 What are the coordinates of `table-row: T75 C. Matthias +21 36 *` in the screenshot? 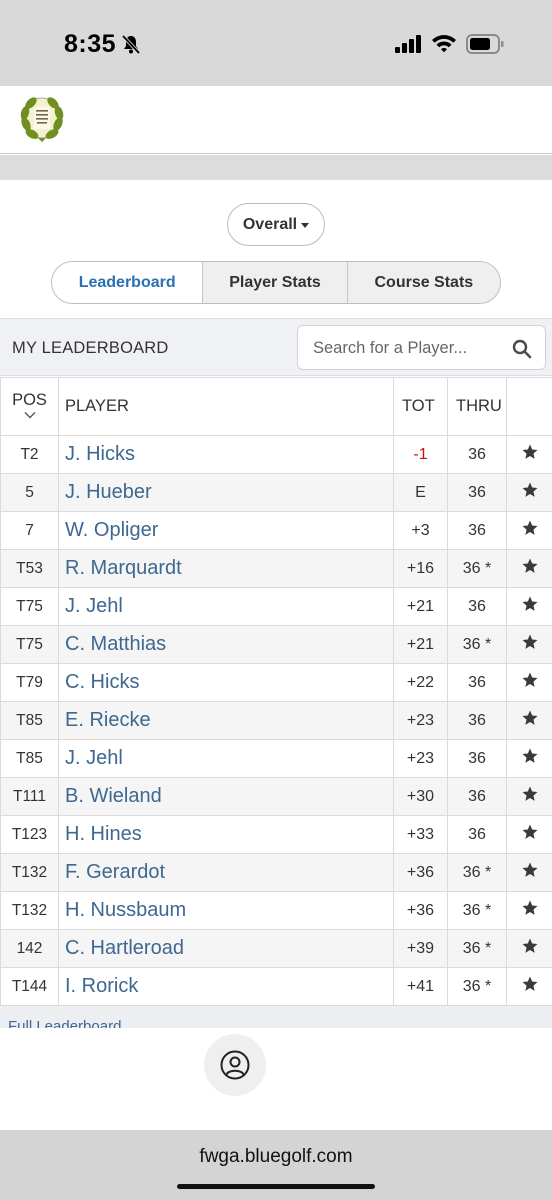 It's located at (276, 644).